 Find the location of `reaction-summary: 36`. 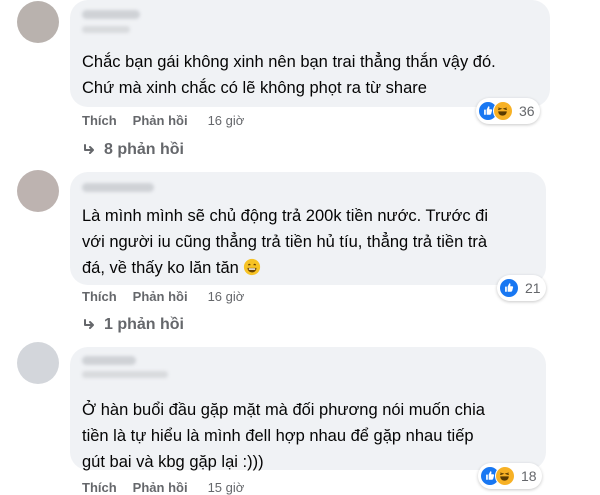

reaction-summary: 36 is located at coordinates (508, 111).